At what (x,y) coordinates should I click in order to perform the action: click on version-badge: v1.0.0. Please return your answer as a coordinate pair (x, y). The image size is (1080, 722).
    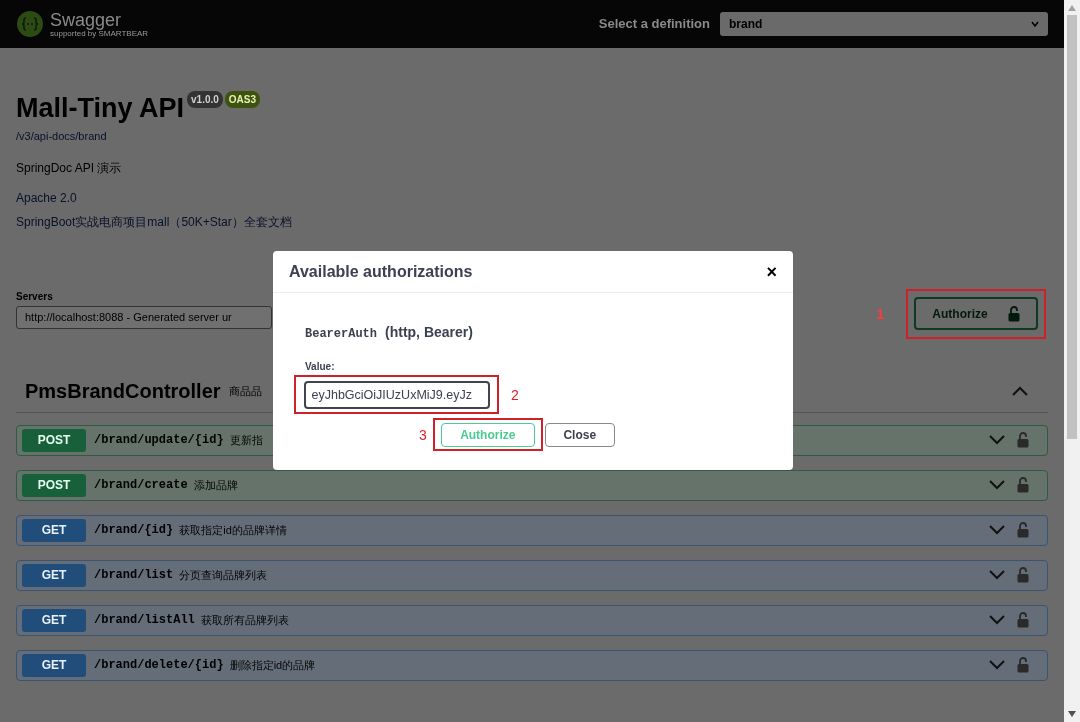
    Looking at the image, I should click on (205, 99).